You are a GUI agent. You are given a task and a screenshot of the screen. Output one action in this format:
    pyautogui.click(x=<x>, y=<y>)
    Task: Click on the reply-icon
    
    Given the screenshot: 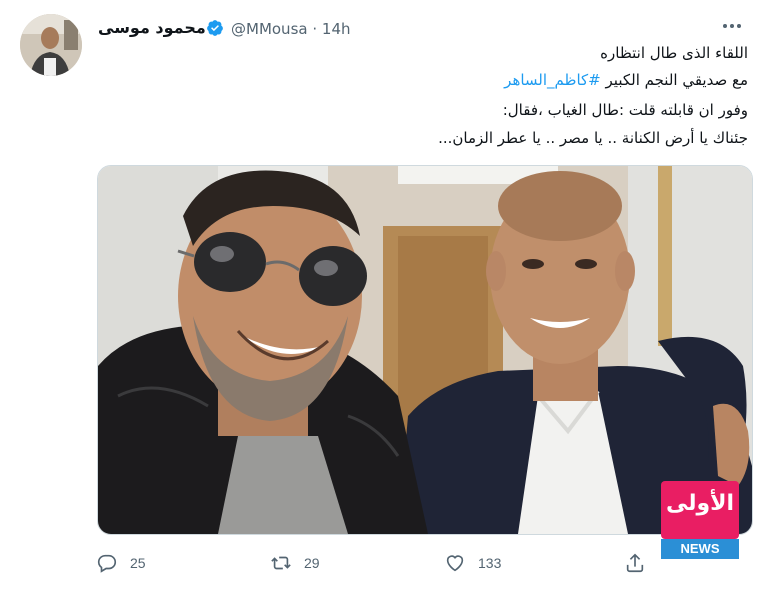 What is the action you would take?
    pyautogui.click(x=107, y=563)
    